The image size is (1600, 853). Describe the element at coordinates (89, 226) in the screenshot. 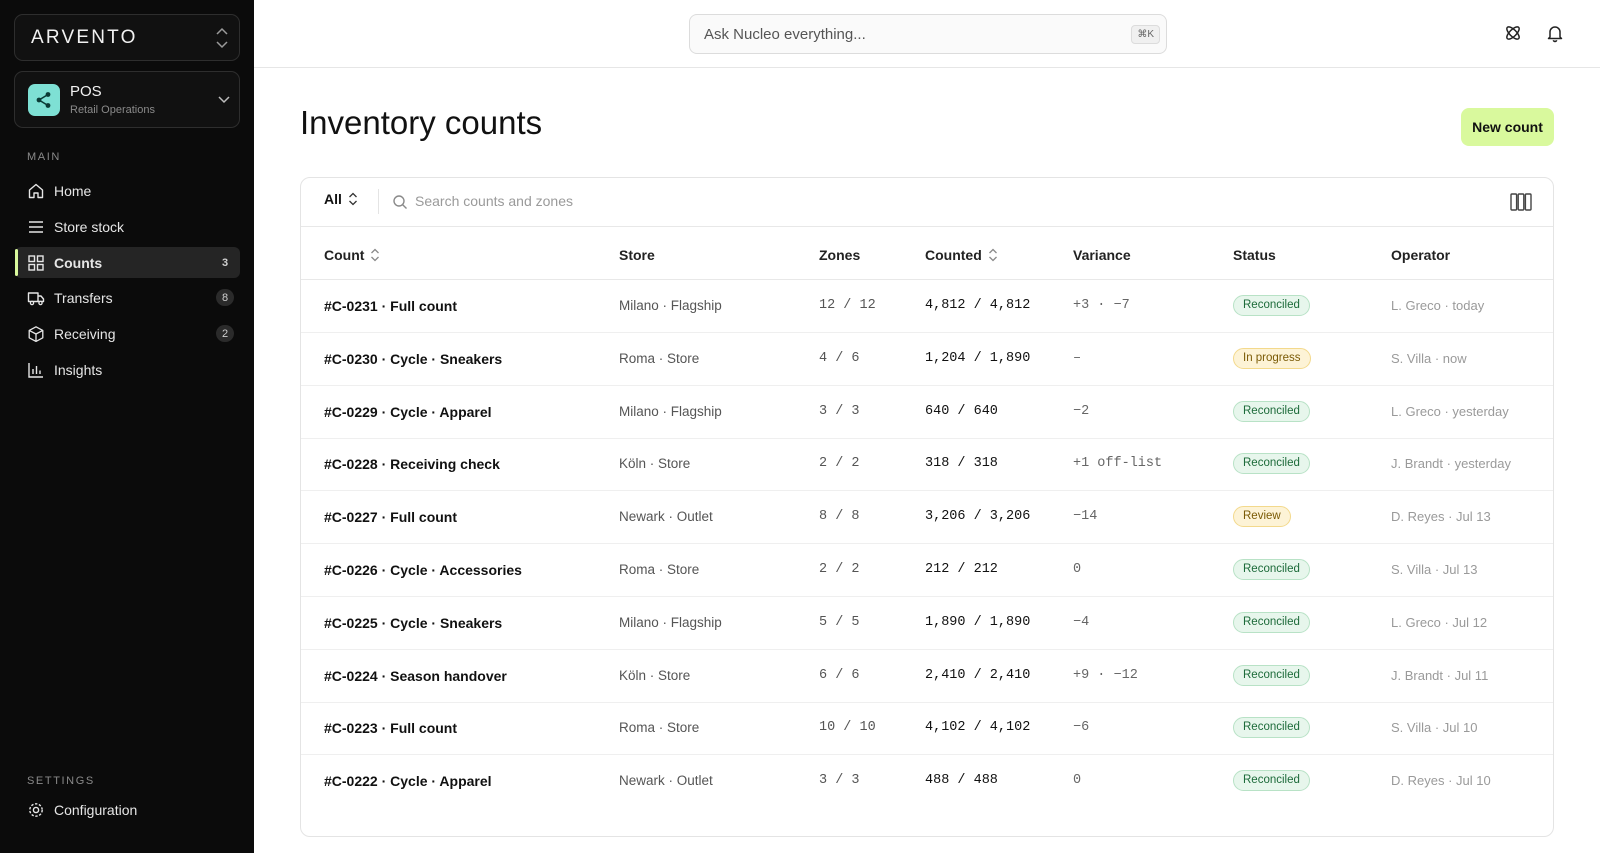

I see `sidebar-item-label: Store stock` at that location.